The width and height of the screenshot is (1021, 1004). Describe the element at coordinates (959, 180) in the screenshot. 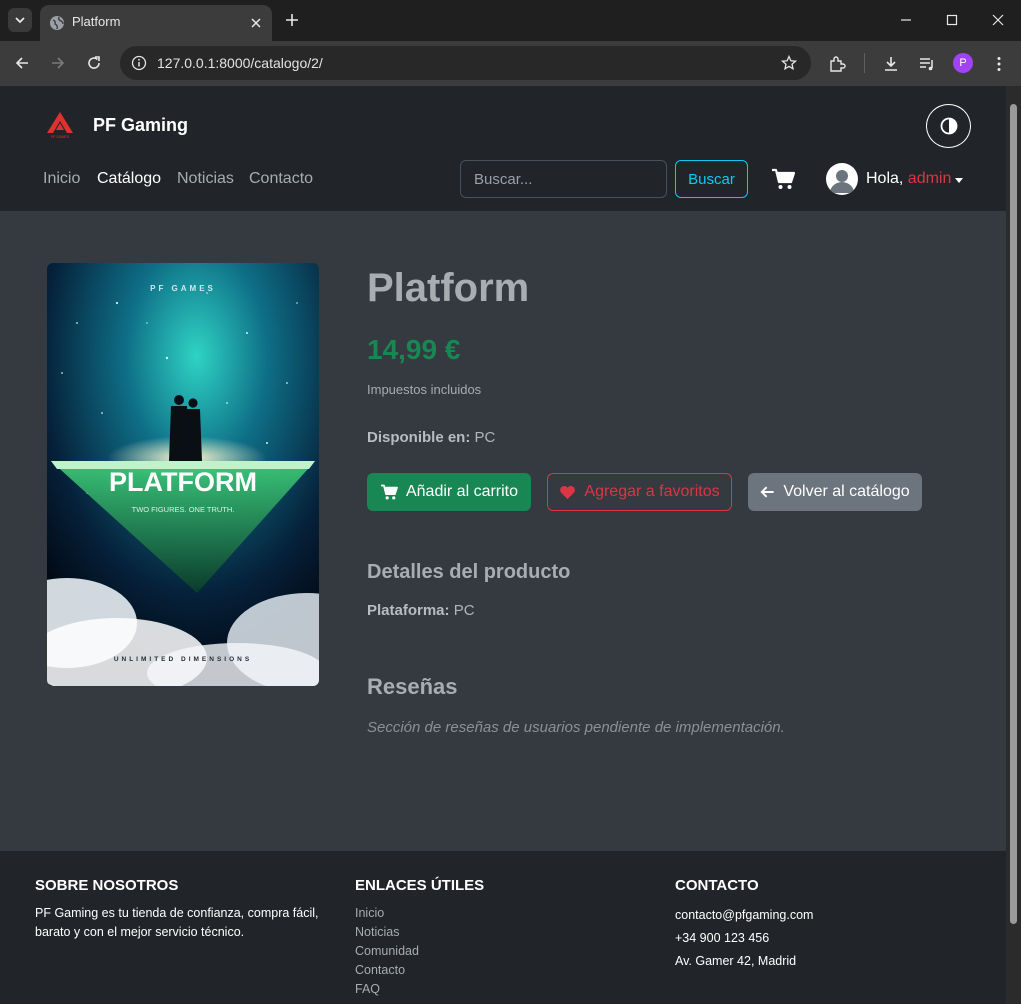

I see `caret-down-icon` at that location.